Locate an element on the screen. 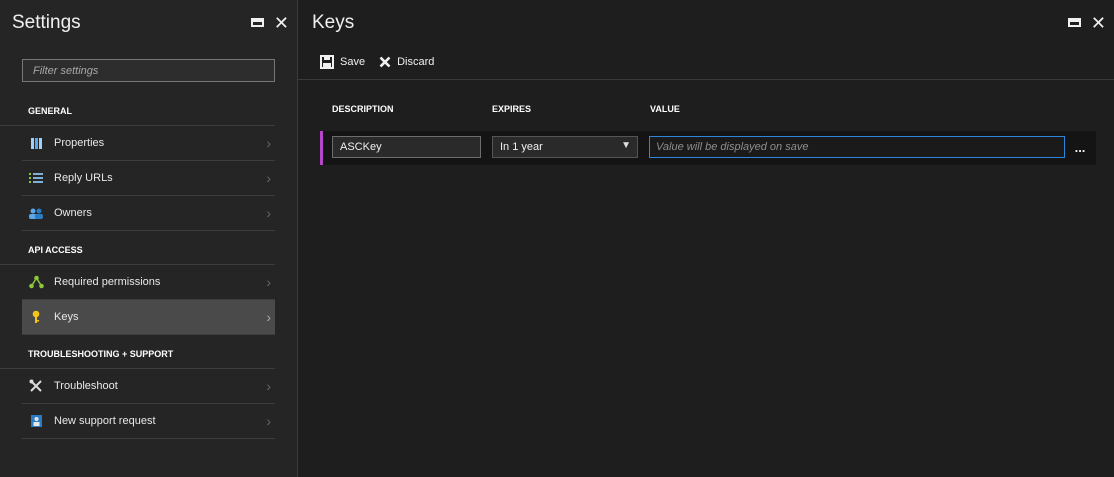  keys-window-controls: ✕ is located at coordinates (1086, 23).